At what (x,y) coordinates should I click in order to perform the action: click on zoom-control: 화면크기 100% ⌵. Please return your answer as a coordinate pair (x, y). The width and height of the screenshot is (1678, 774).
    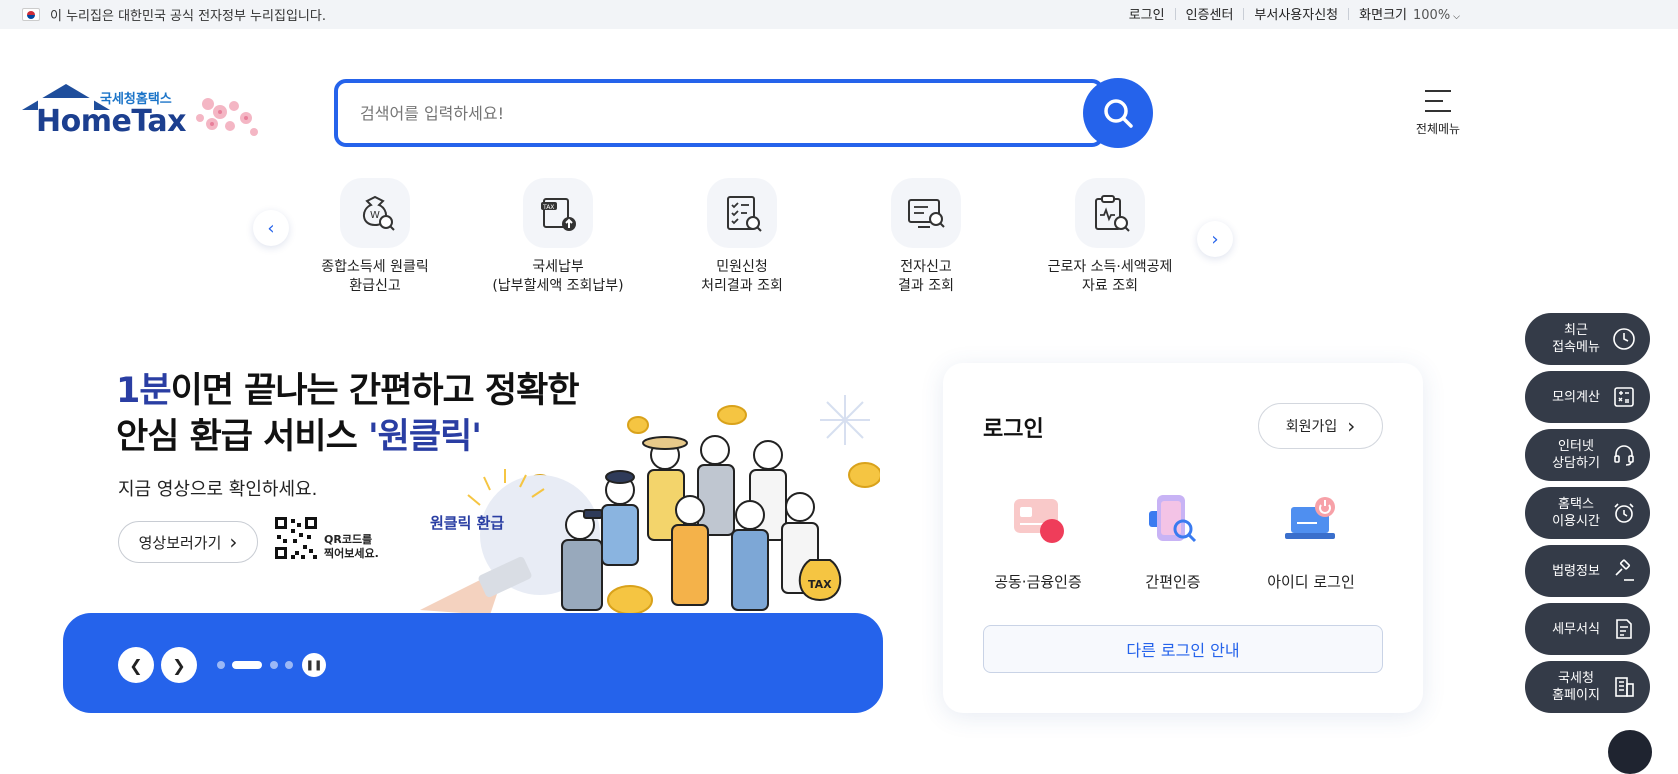
    Looking at the image, I should click on (1409, 13).